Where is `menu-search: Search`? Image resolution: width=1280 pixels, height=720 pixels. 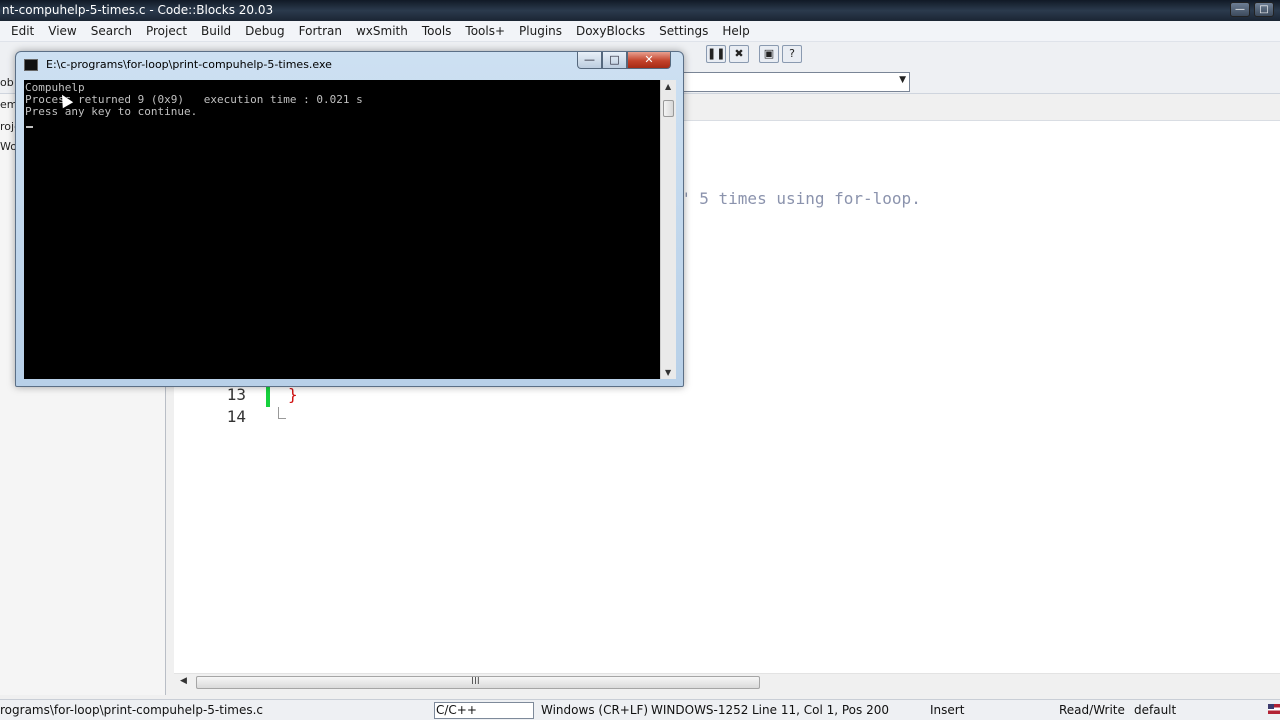 menu-search: Search is located at coordinates (111, 31).